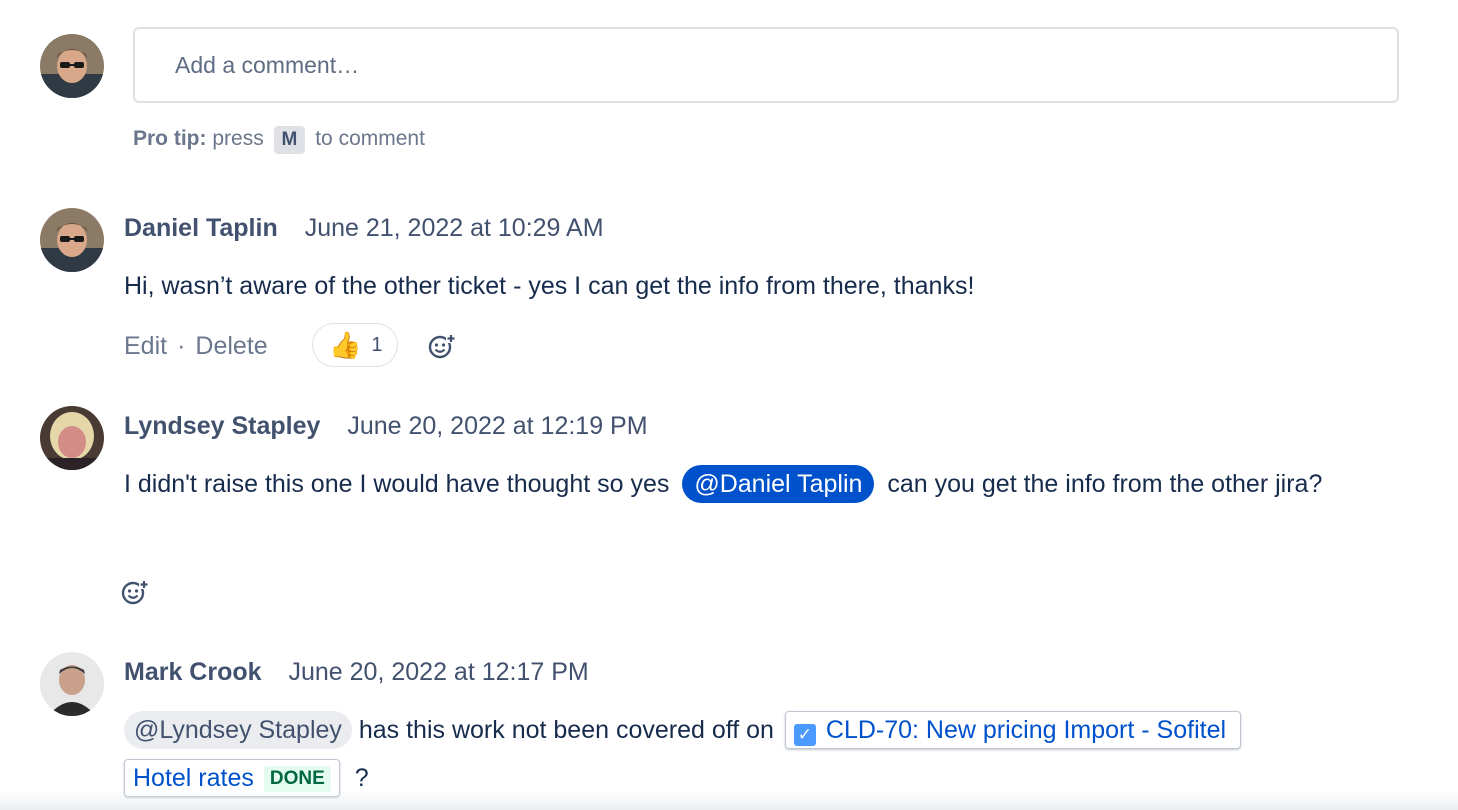 Image resolution: width=1458 pixels, height=810 pixels. Describe the element at coordinates (289, 140) in the screenshot. I see `keyboard-shortcut-key: M` at that location.